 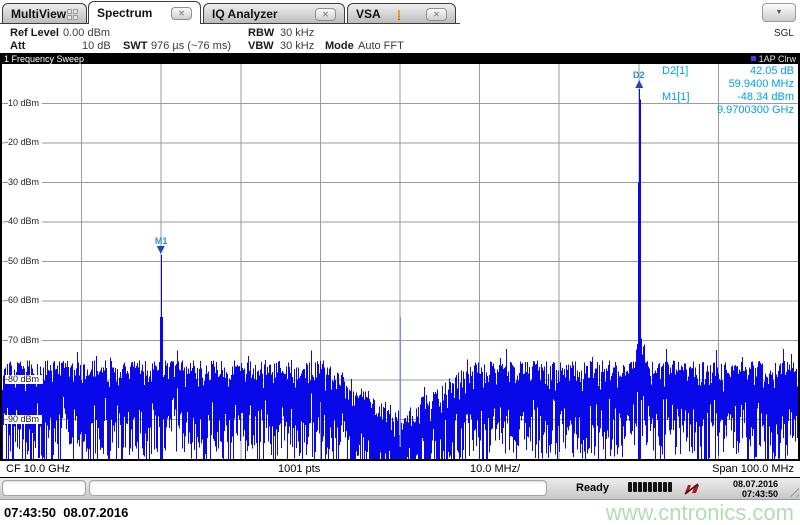 What do you see at coordinates (87, 33) in the screenshot?
I see `ref-level-value: 0.00 dBm` at bounding box center [87, 33].